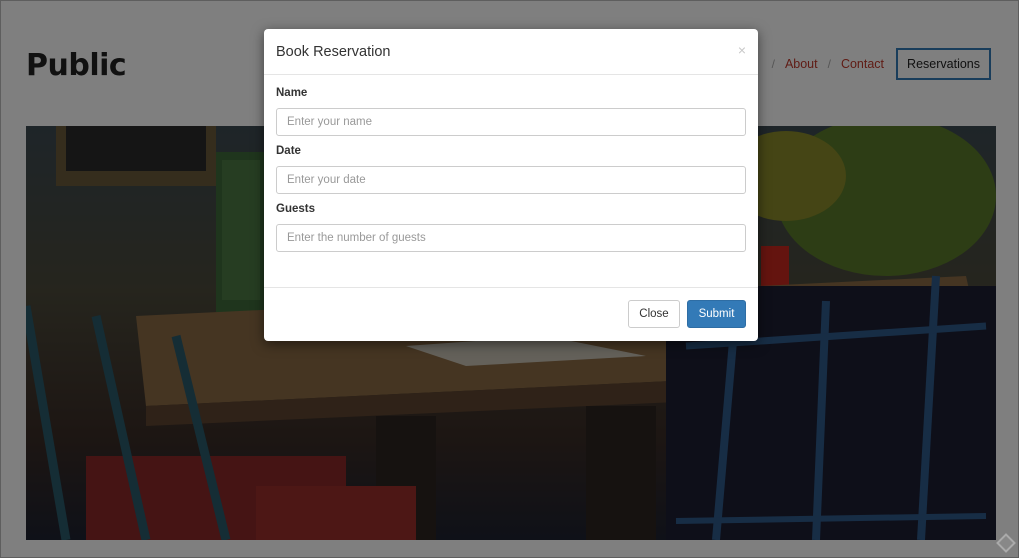  I want to click on close-button: Close, so click(654, 314).